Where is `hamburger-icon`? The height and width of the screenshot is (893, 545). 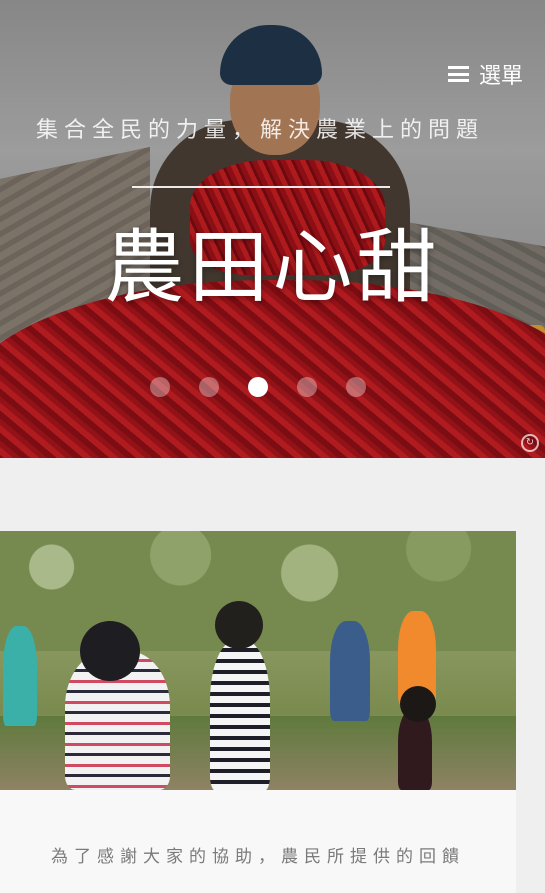 hamburger-icon is located at coordinates (458, 74).